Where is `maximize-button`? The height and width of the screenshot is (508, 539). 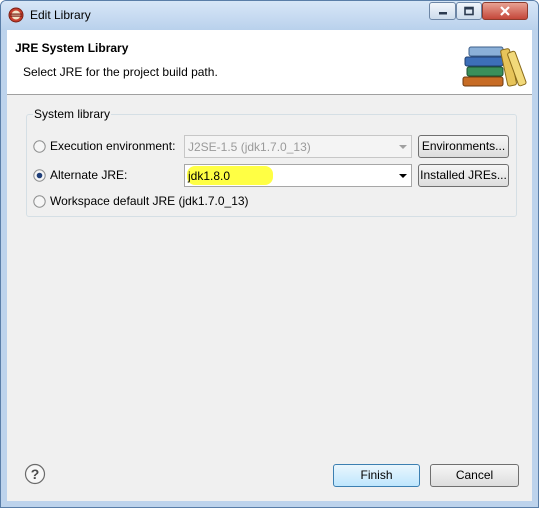 maximize-button is located at coordinates (469, 11).